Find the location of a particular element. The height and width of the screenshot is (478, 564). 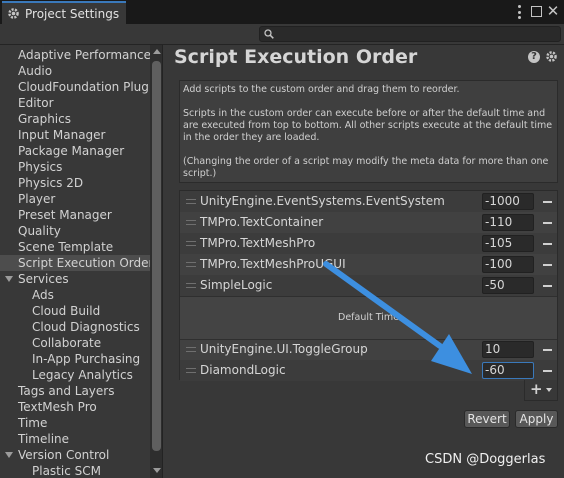

sidebar-item-version-control: Version Control is located at coordinates (76, 455).